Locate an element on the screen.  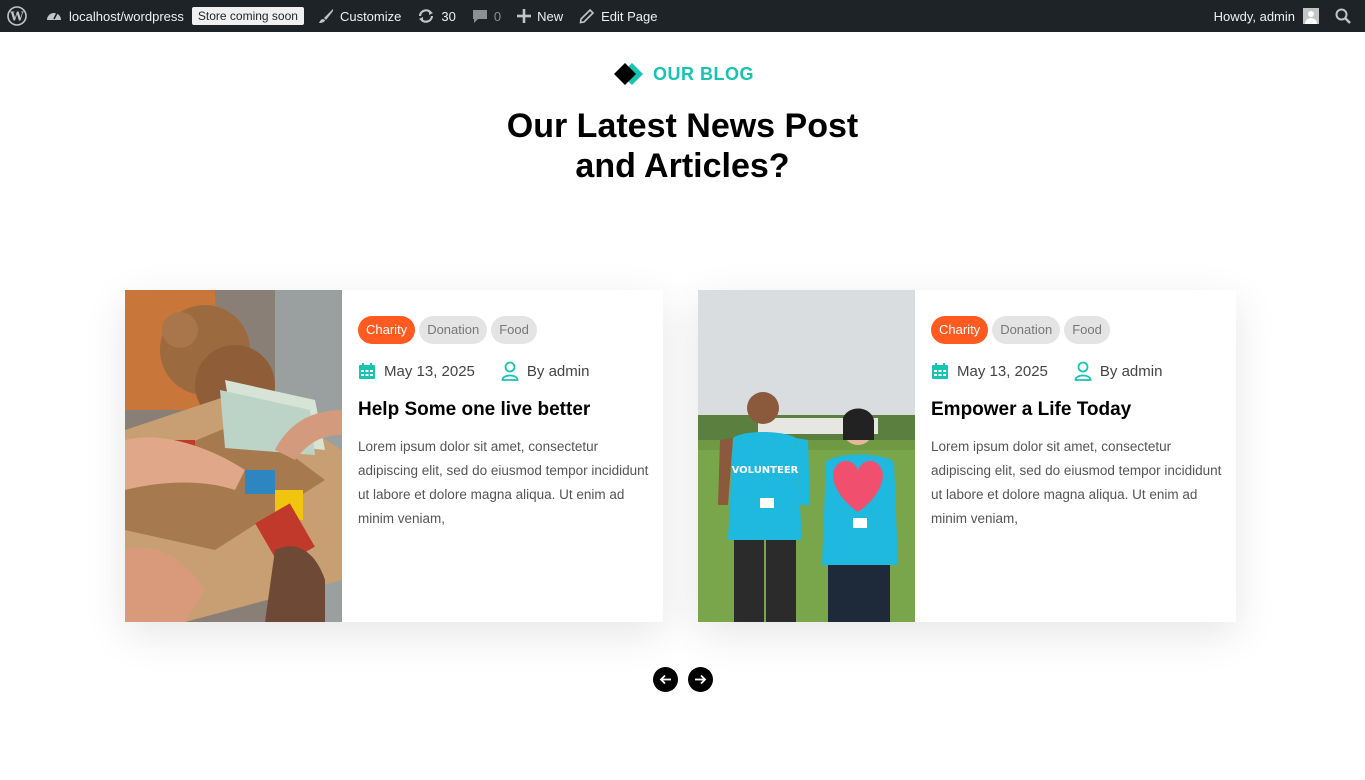
wordpress-logo-button: W is located at coordinates (18, 16).